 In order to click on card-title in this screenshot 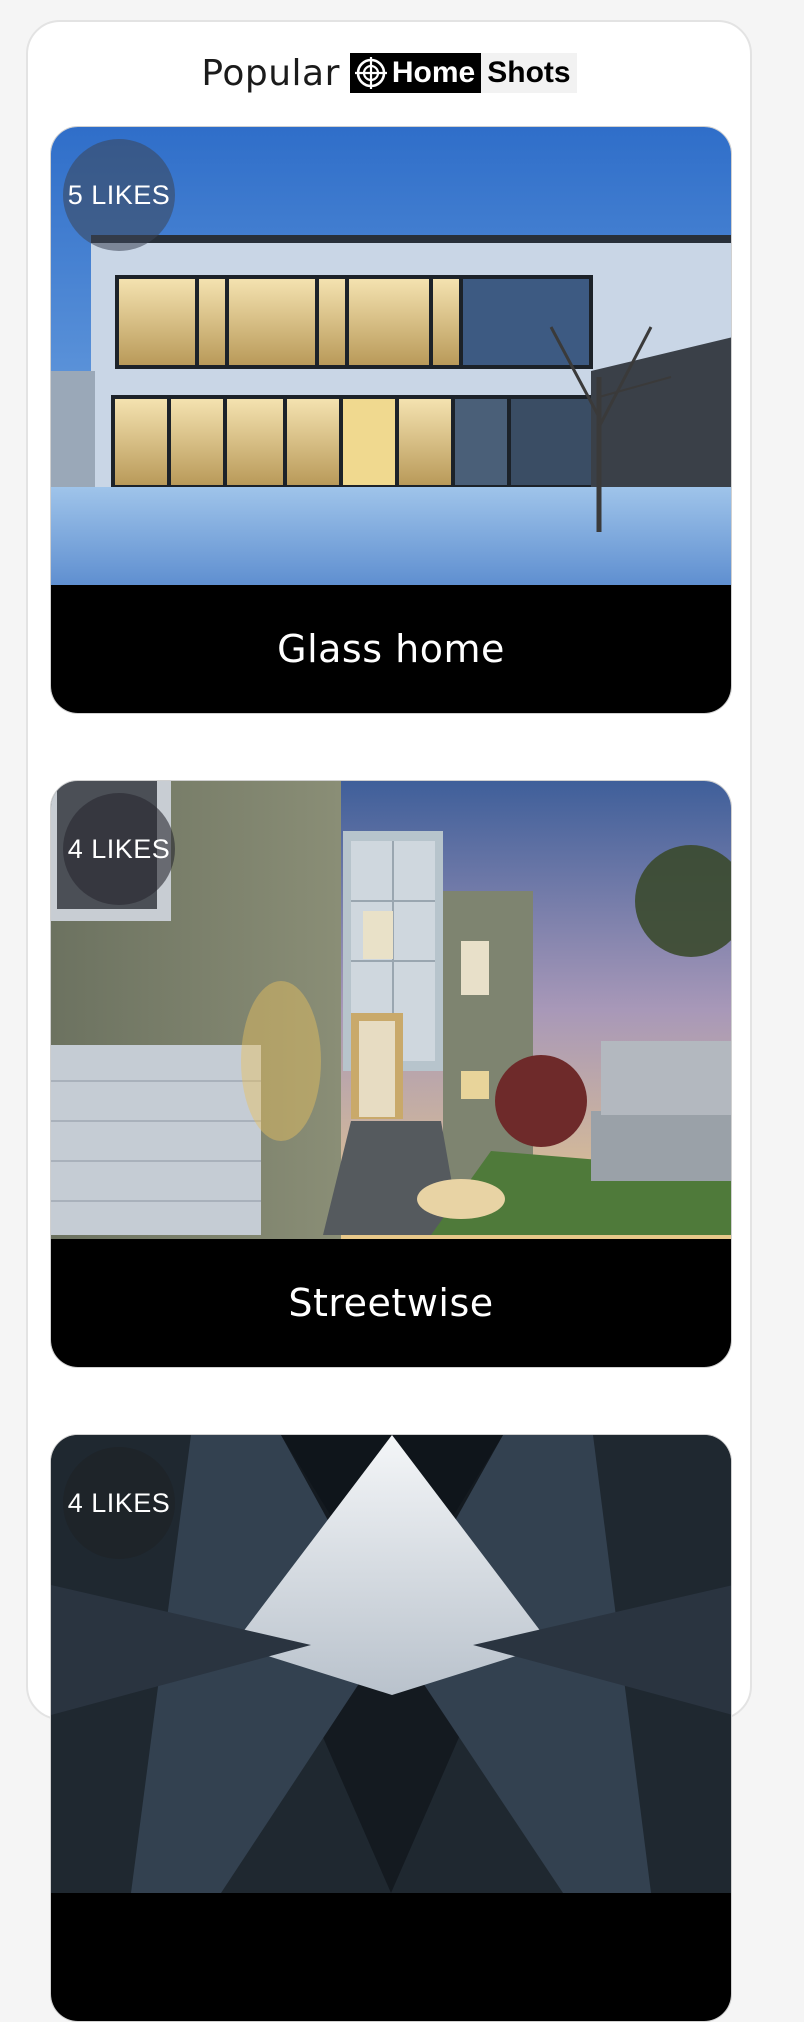, I will do `click(391, 1957)`.